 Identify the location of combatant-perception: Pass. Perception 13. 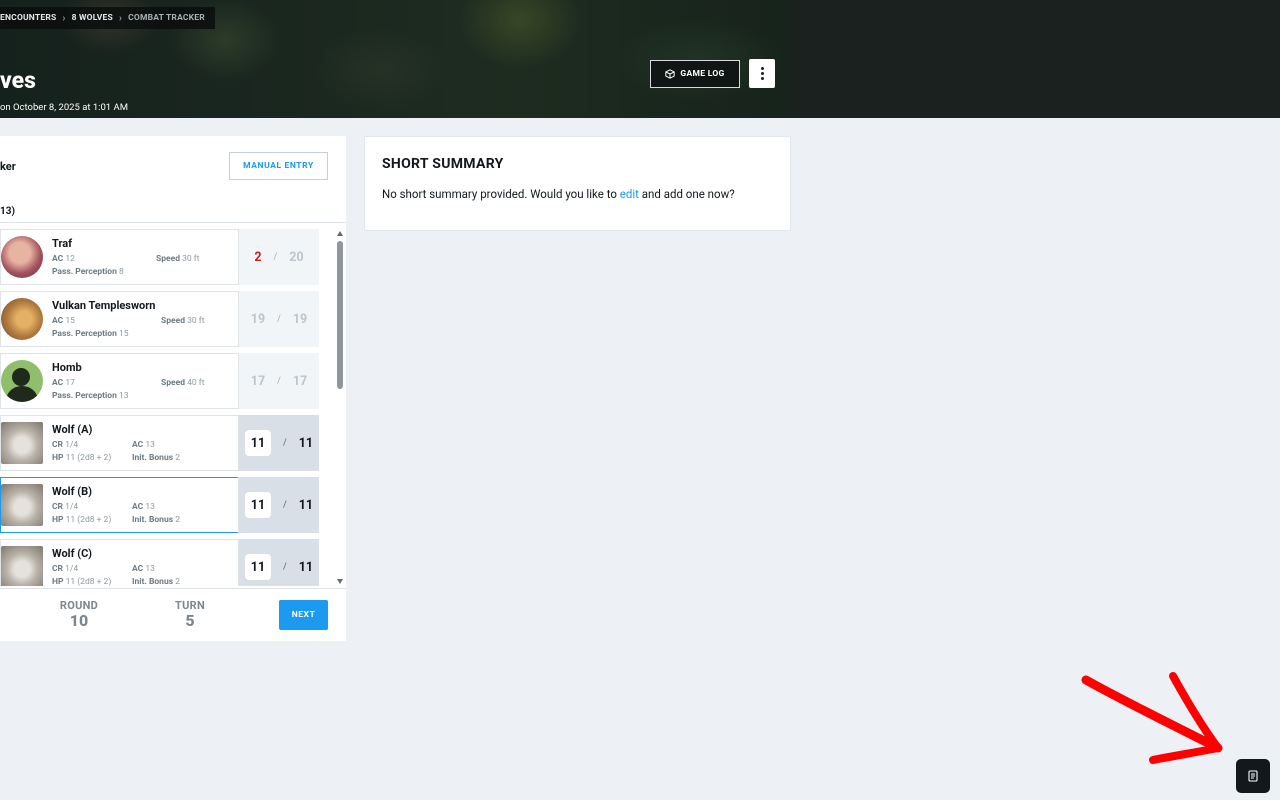
(90, 396).